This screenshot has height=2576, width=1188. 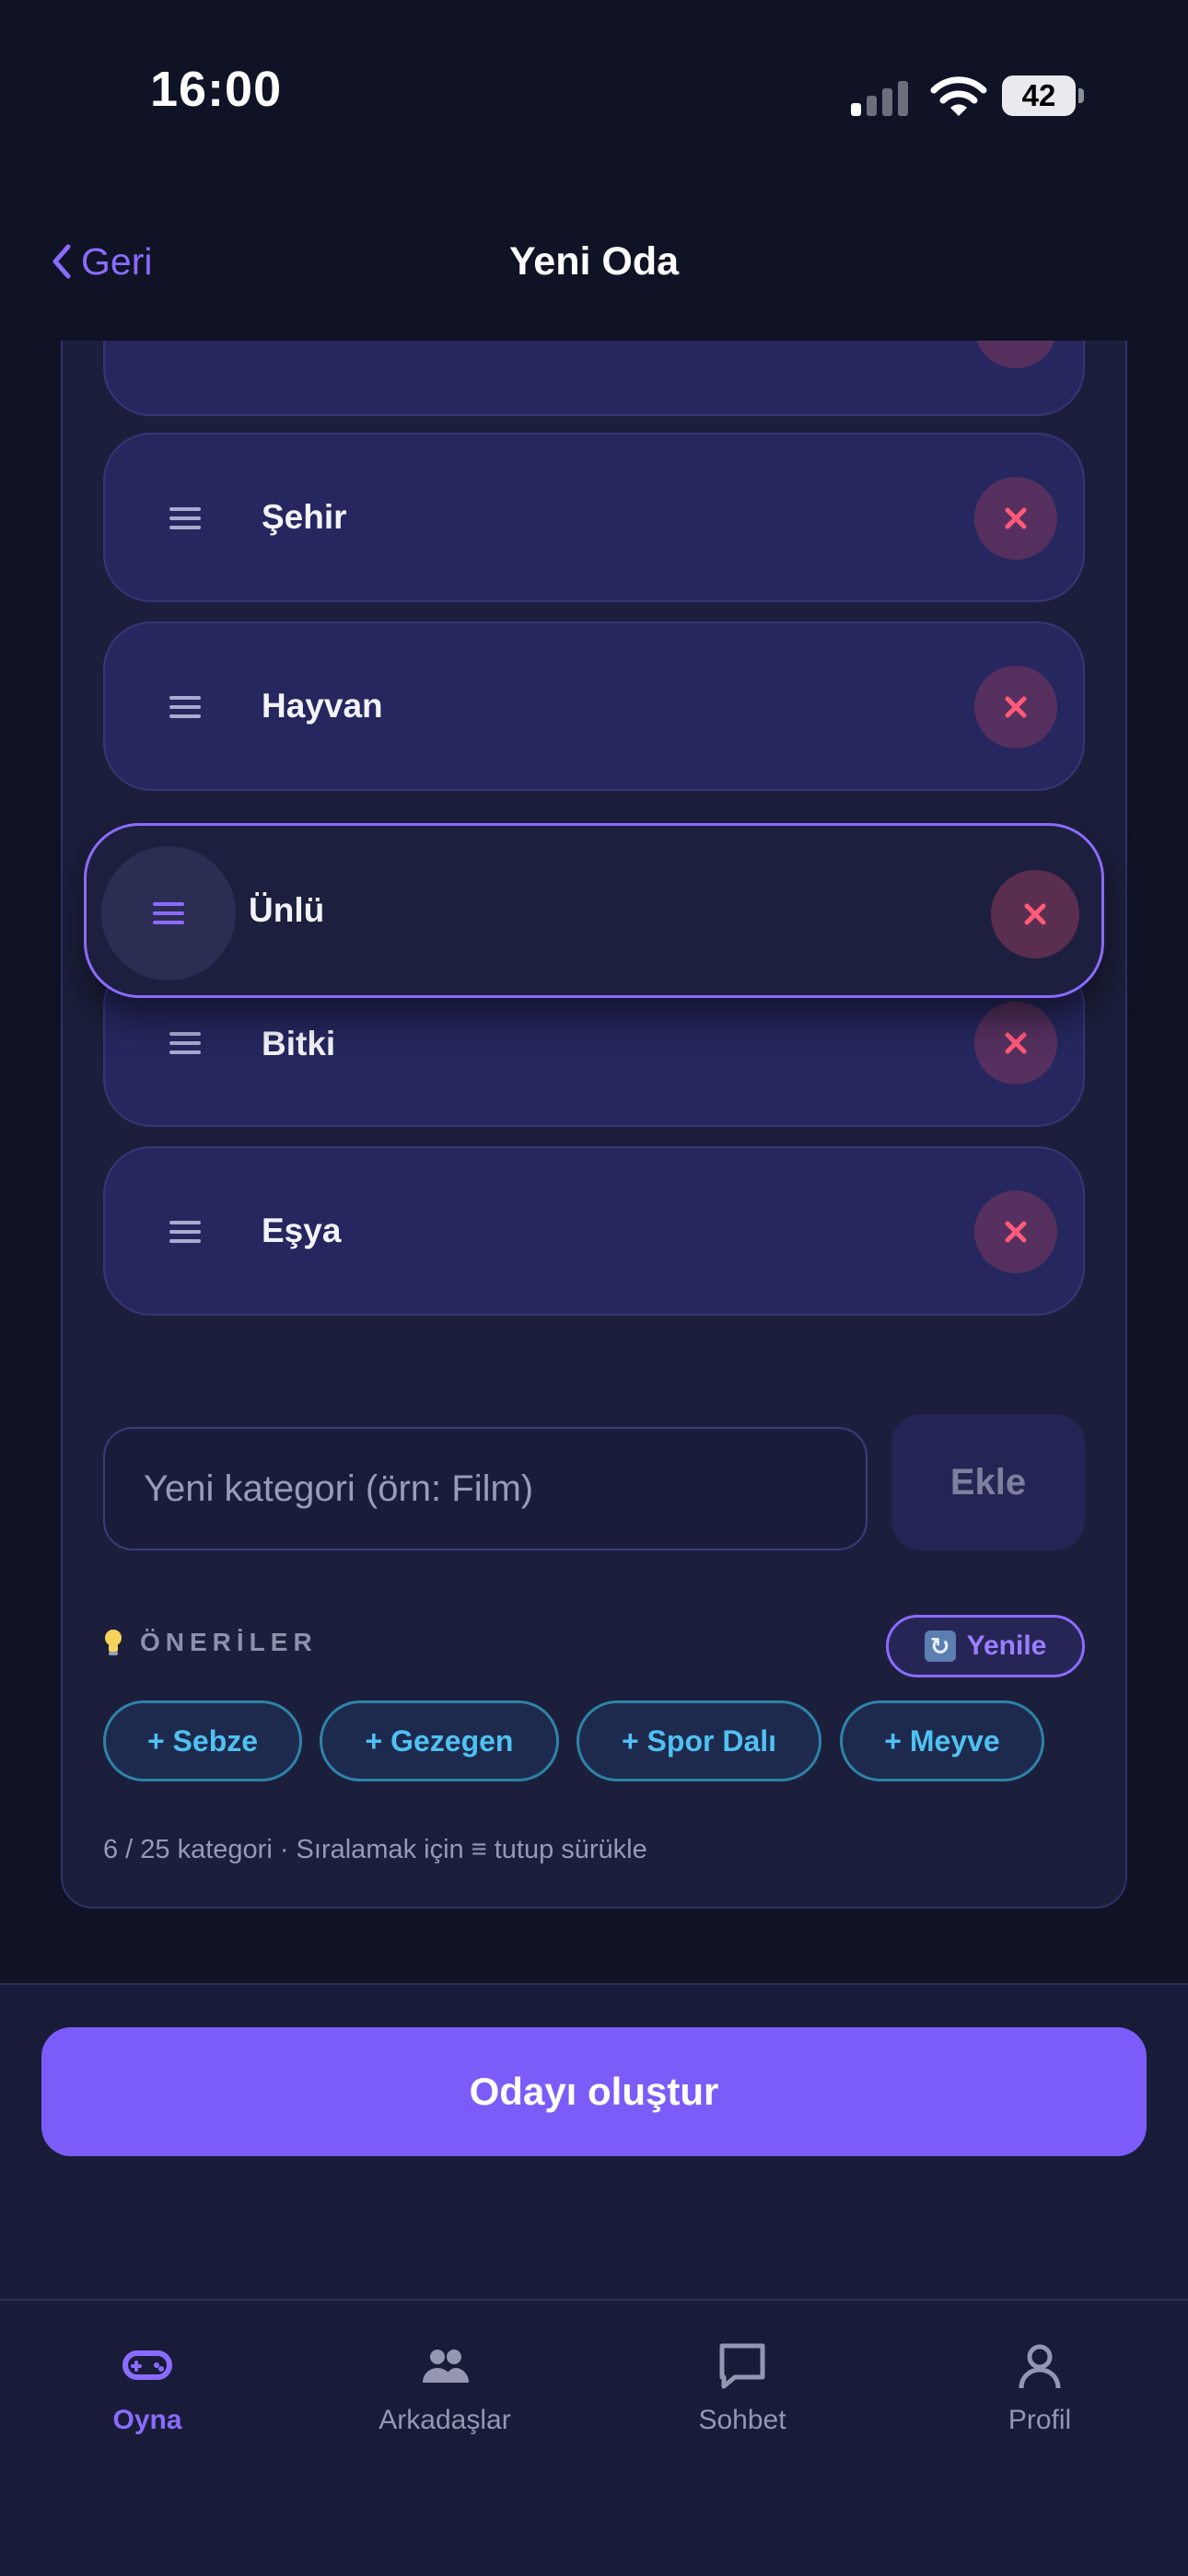 What do you see at coordinates (958, 96) in the screenshot?
I see `wifi-icon` at bounding box center [958, 96].